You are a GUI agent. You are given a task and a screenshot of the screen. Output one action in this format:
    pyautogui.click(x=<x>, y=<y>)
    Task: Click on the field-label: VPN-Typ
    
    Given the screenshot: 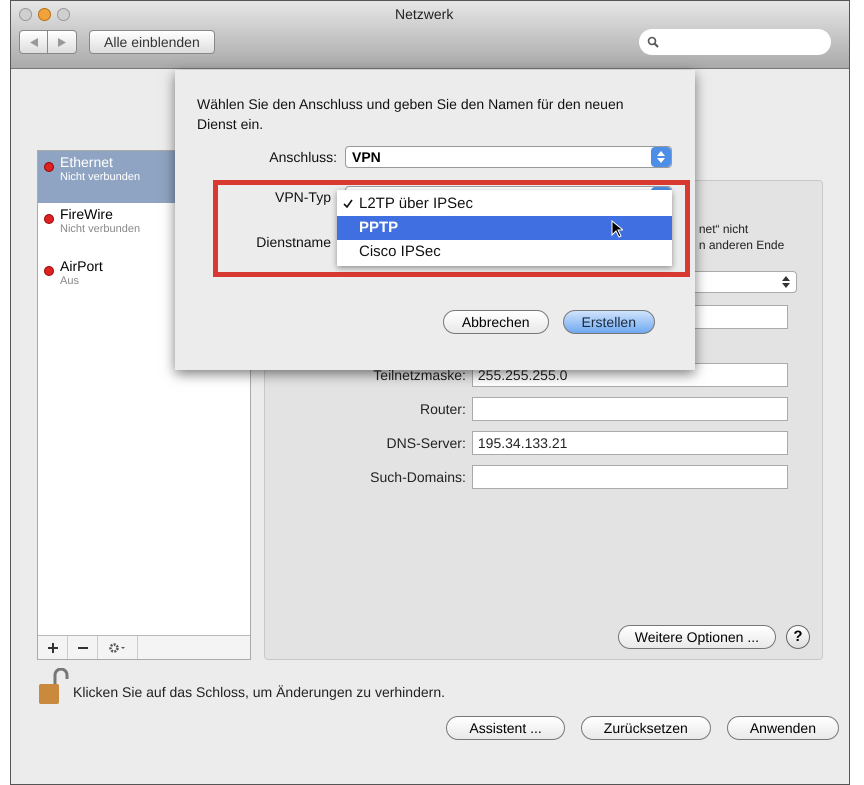 What is the action you would take?
    pyautogui.click(x=302, y=197)
    